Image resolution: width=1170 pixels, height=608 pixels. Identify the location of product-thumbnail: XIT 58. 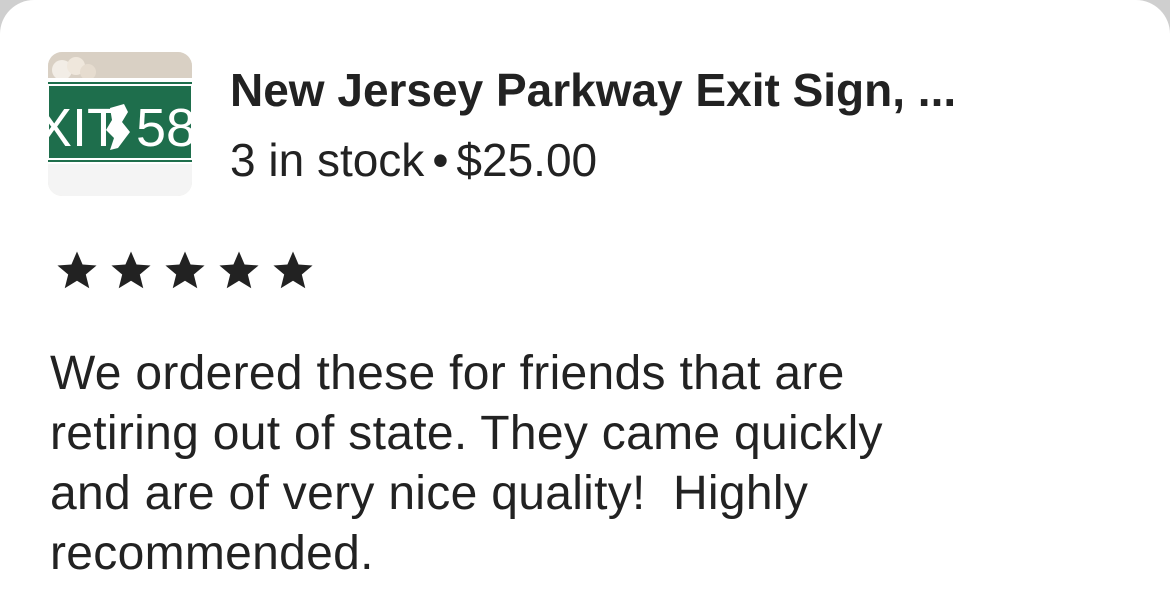
(120, 124).